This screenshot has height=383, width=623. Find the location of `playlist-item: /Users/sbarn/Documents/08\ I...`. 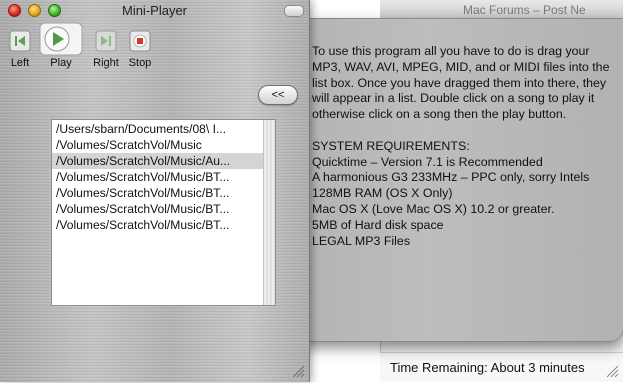

playlist-item: /Users/sbarn/Documents/08\ I... is located at coordinates (158, 129).